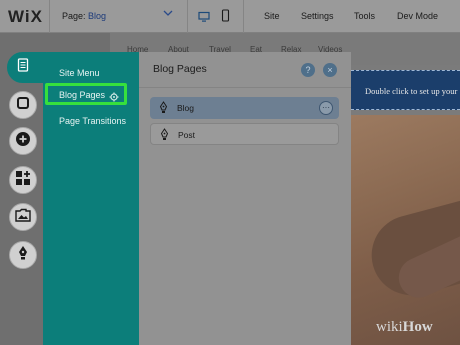  I want to click on menu-item-site-menu: Site Menu, so click(79, 73).